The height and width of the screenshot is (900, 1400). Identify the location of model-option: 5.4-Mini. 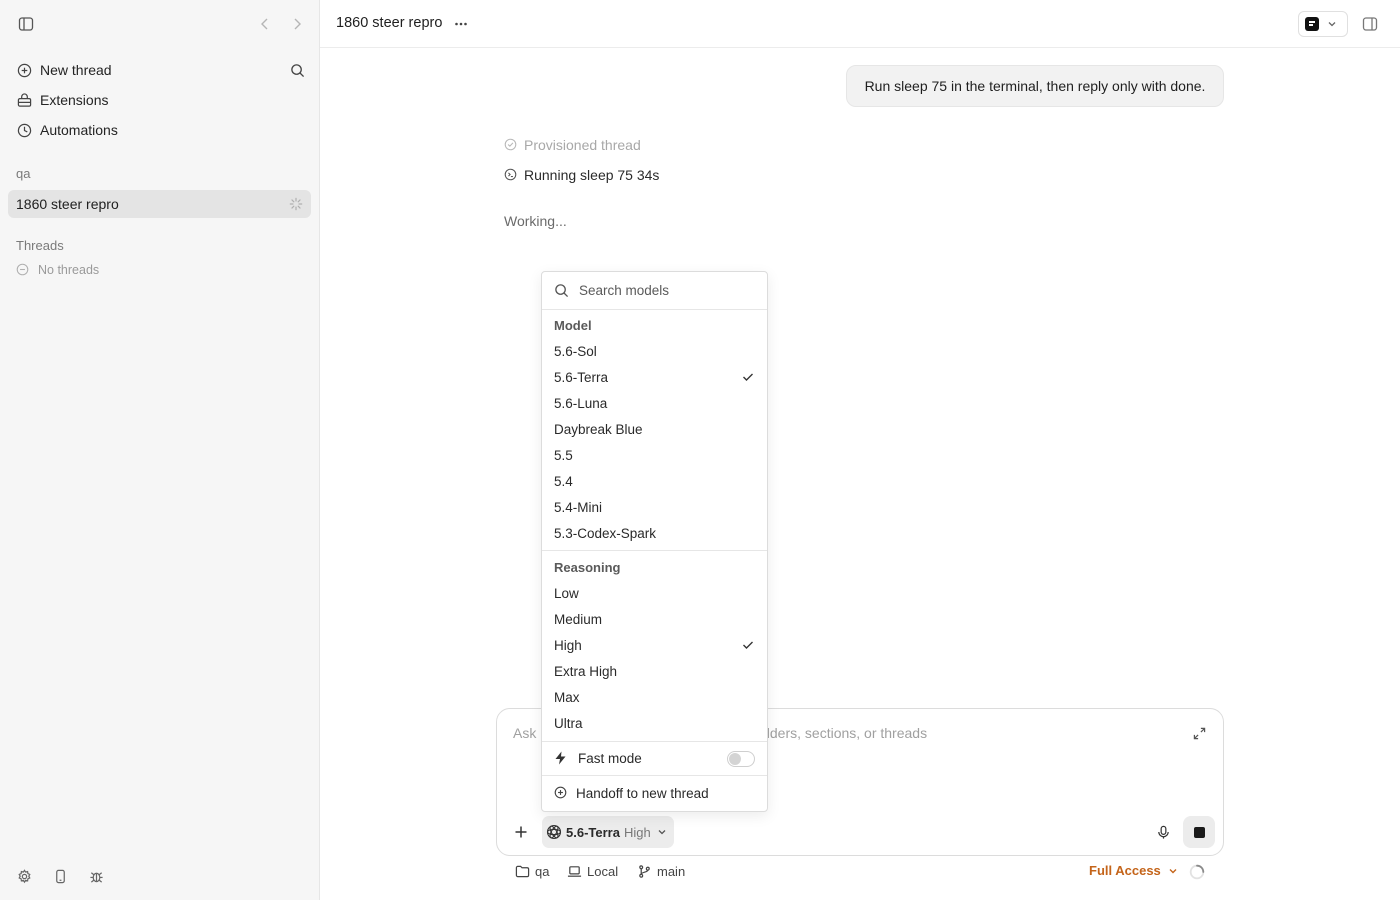
(654, 507).